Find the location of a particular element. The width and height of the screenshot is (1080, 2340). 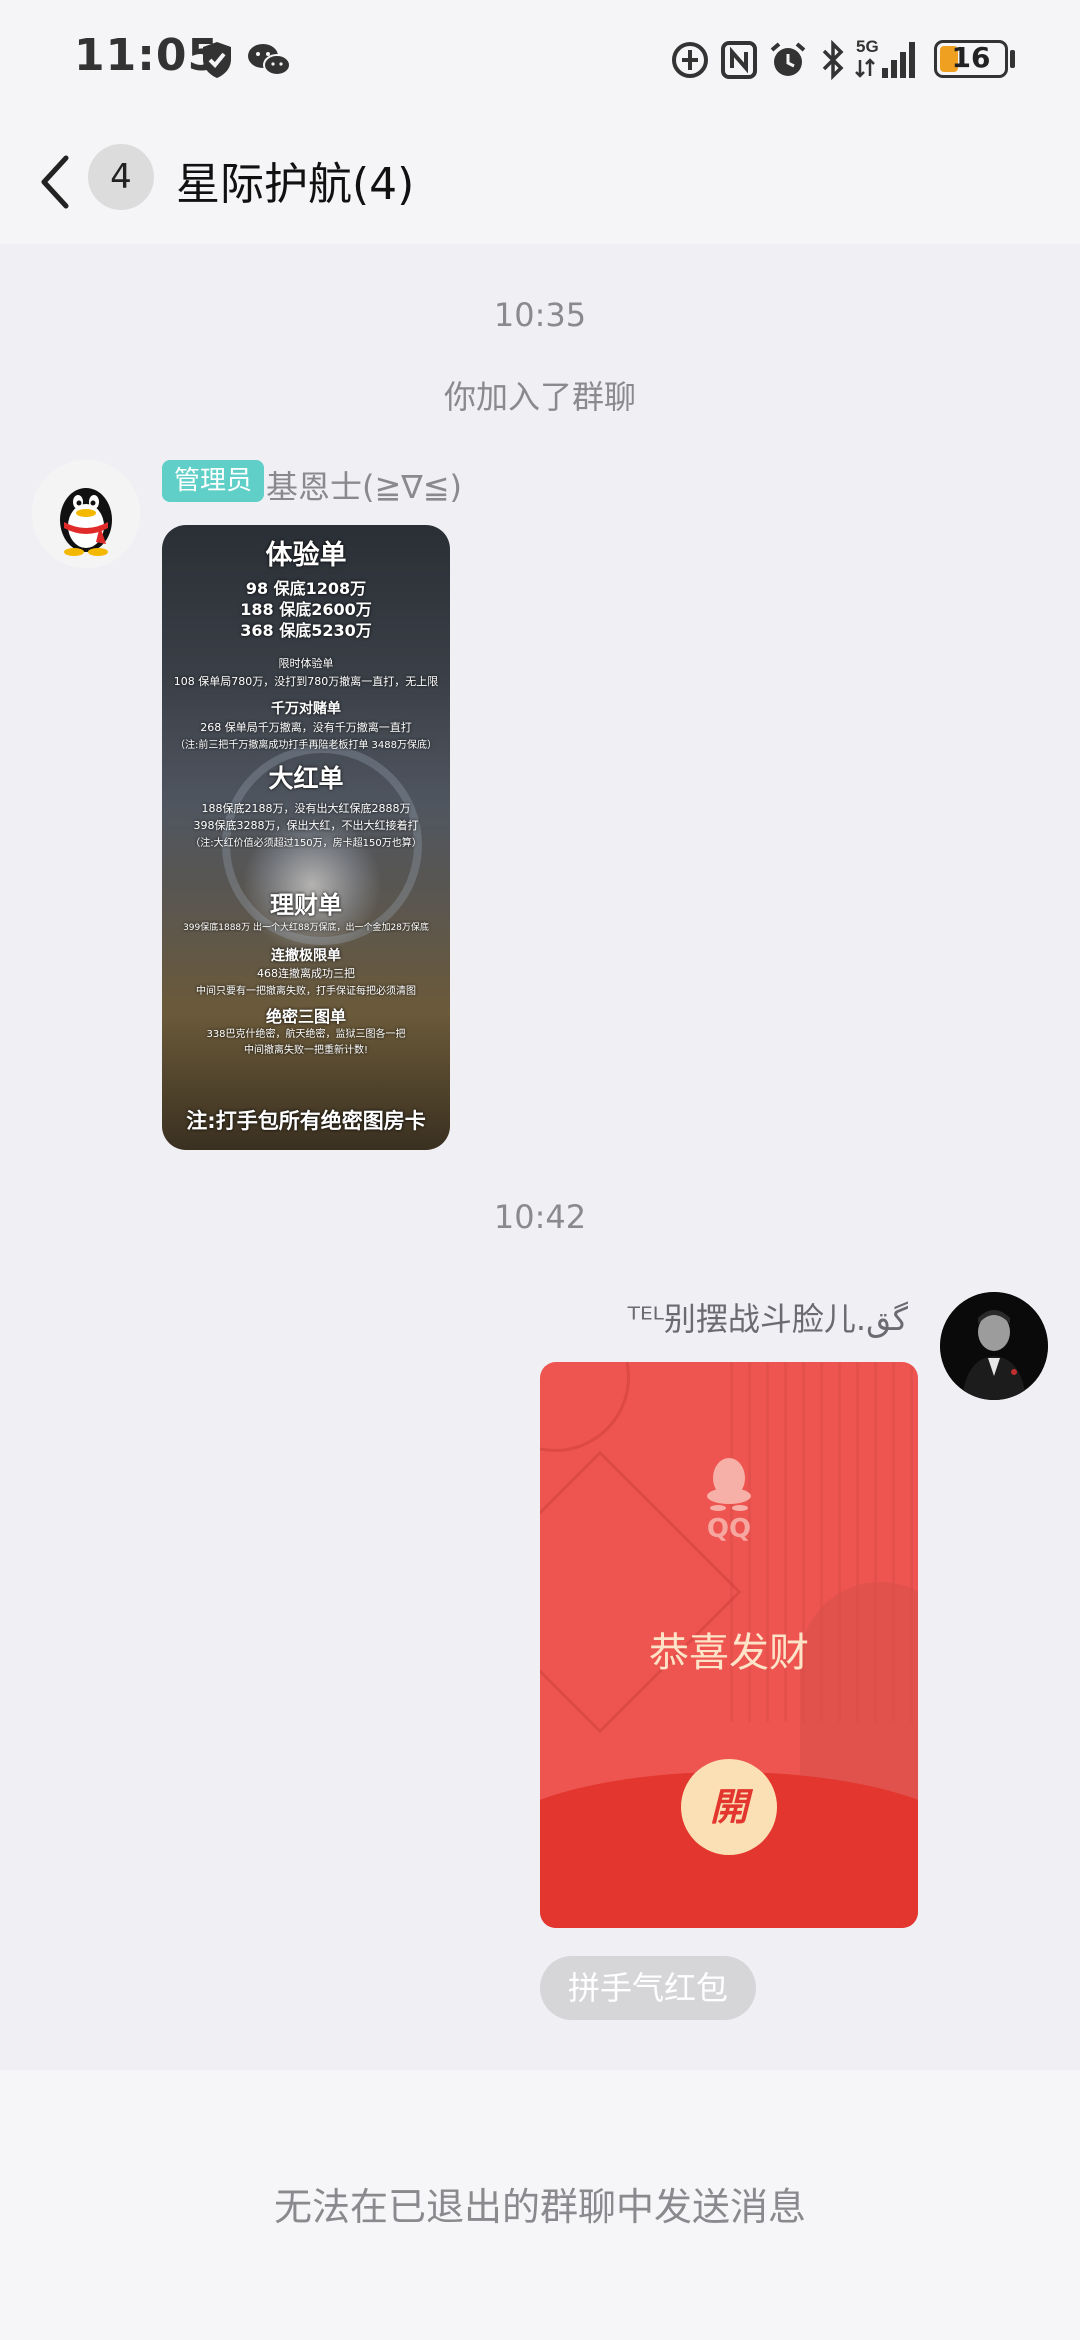

qq-penguin-avatar-icon is located at coordinates (86, 514).